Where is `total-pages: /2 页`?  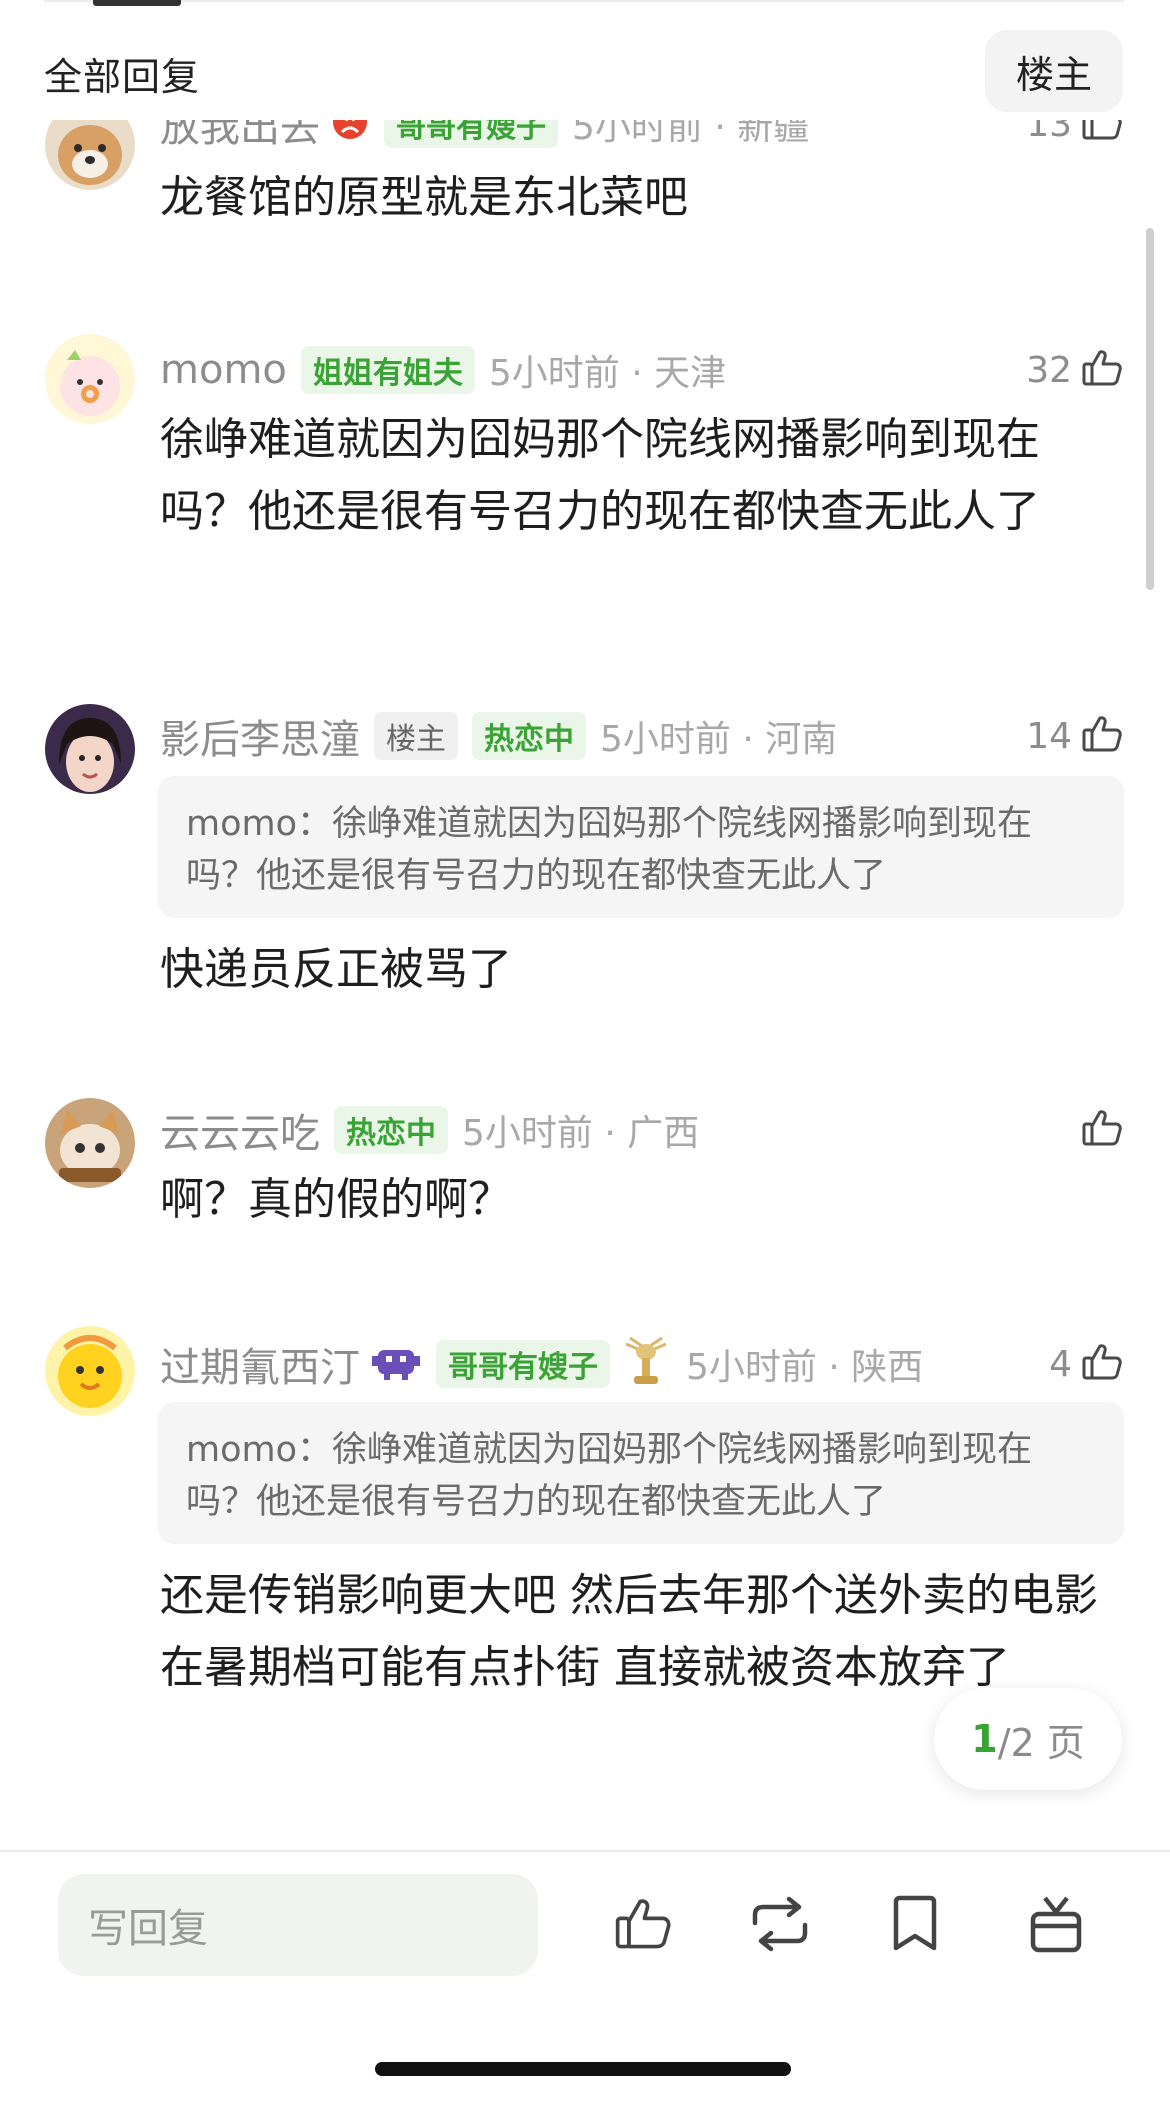
total-pages: /2 页 is located at coordinates (1041, 1742).